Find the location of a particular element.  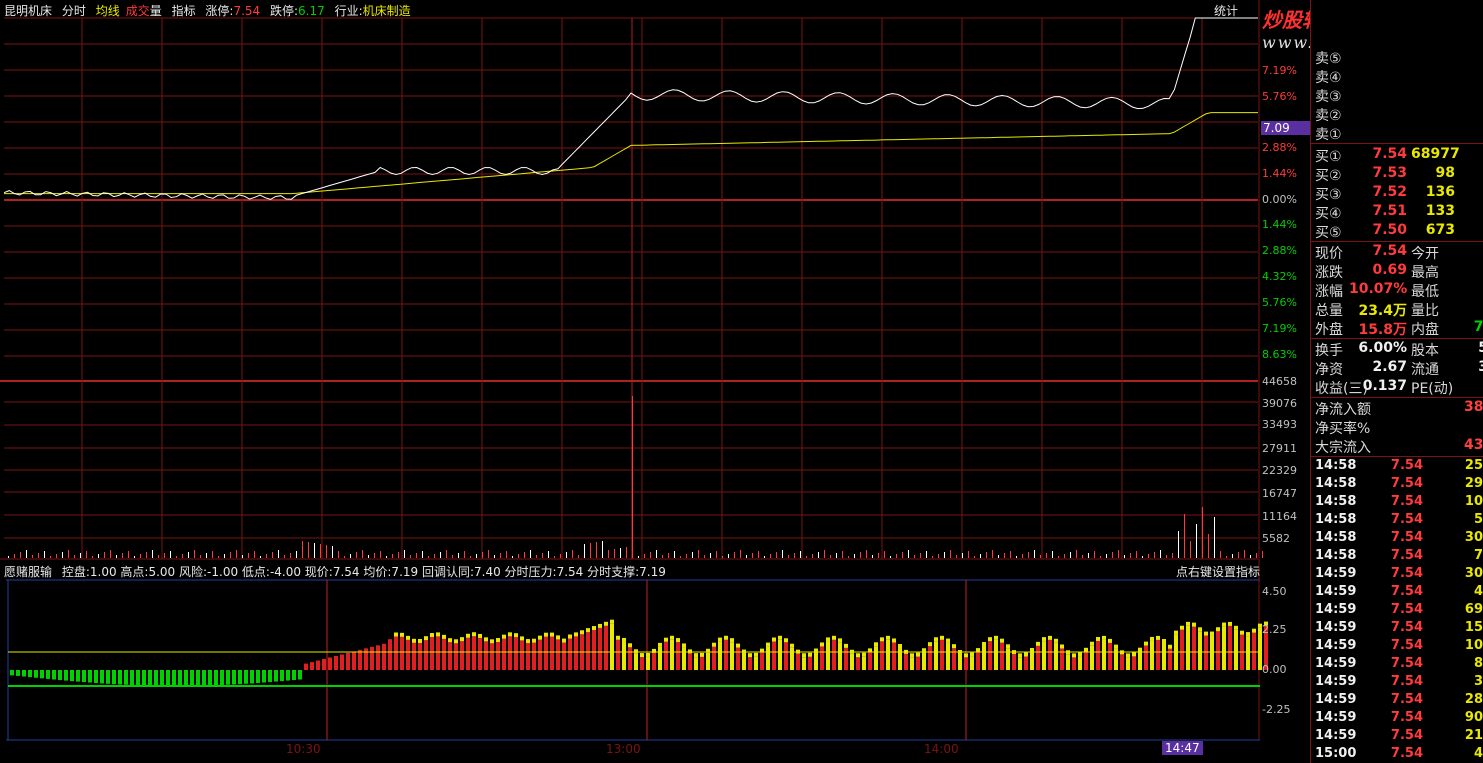

flow-label-block: 大宗流入 is located at coordinates (1343, 448).